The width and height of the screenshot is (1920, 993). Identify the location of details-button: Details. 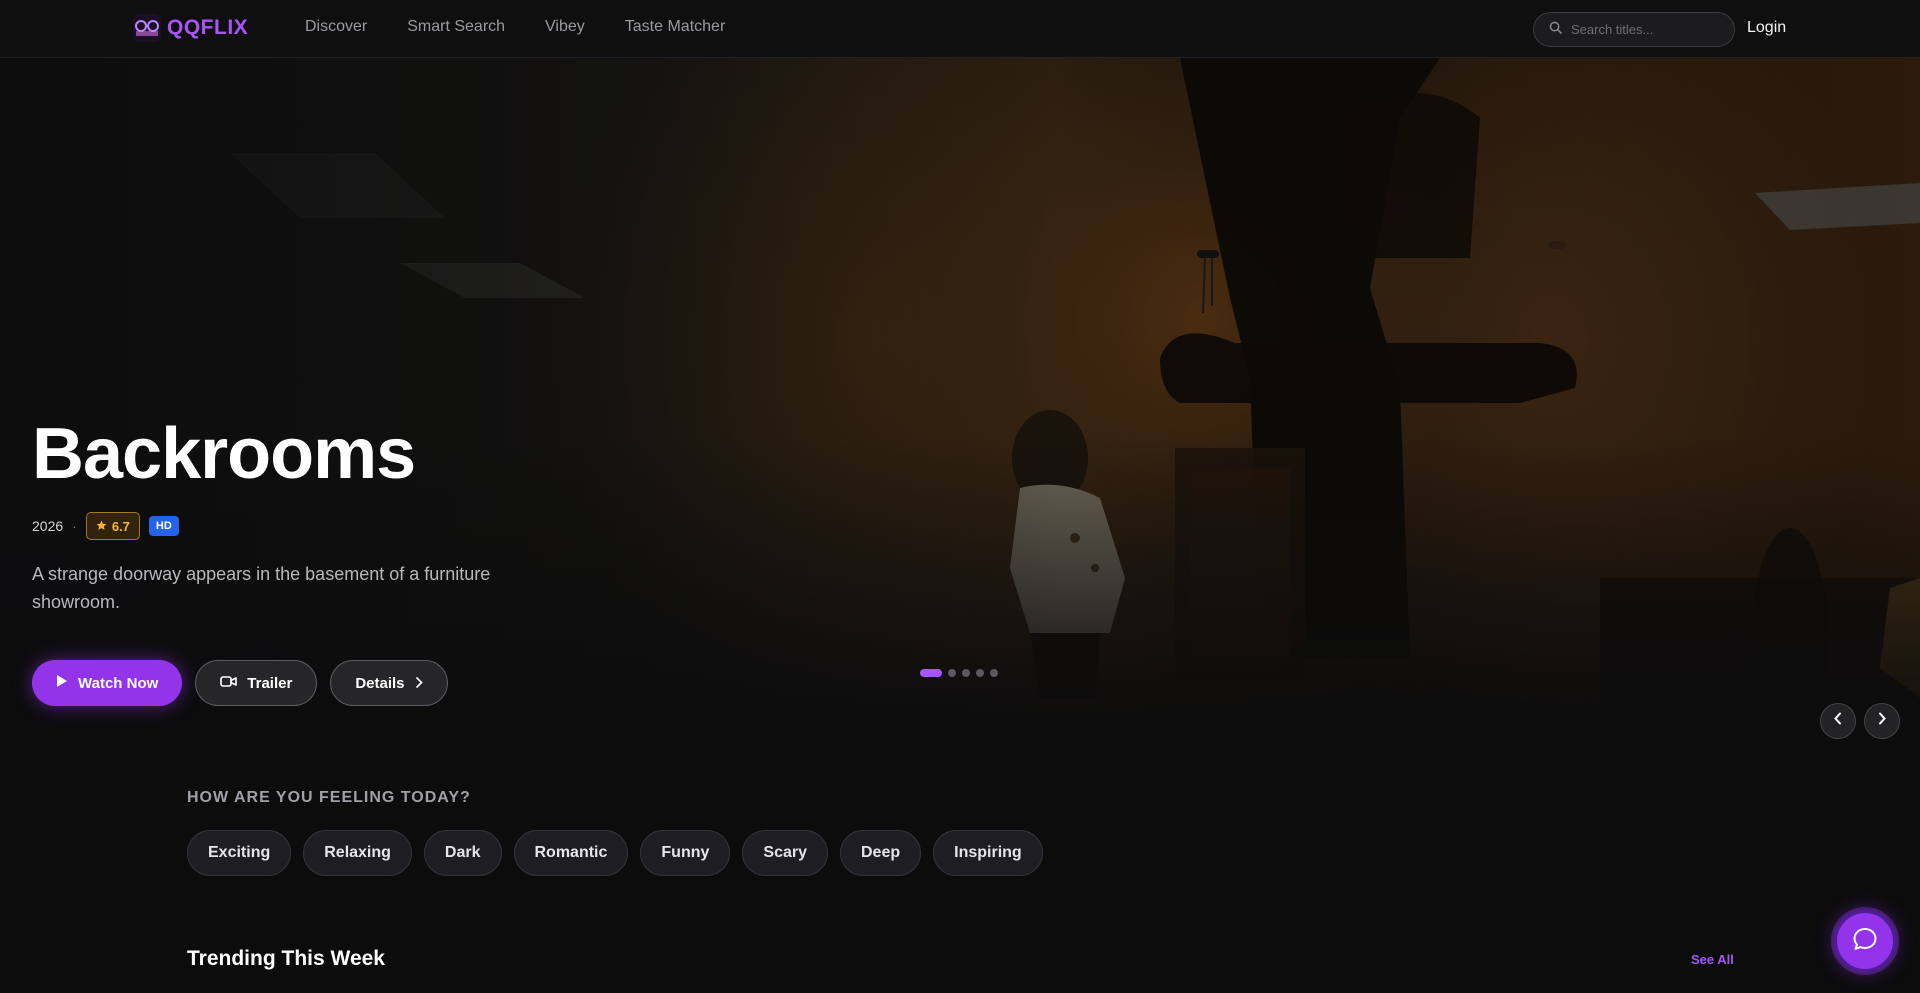
(389, 683).